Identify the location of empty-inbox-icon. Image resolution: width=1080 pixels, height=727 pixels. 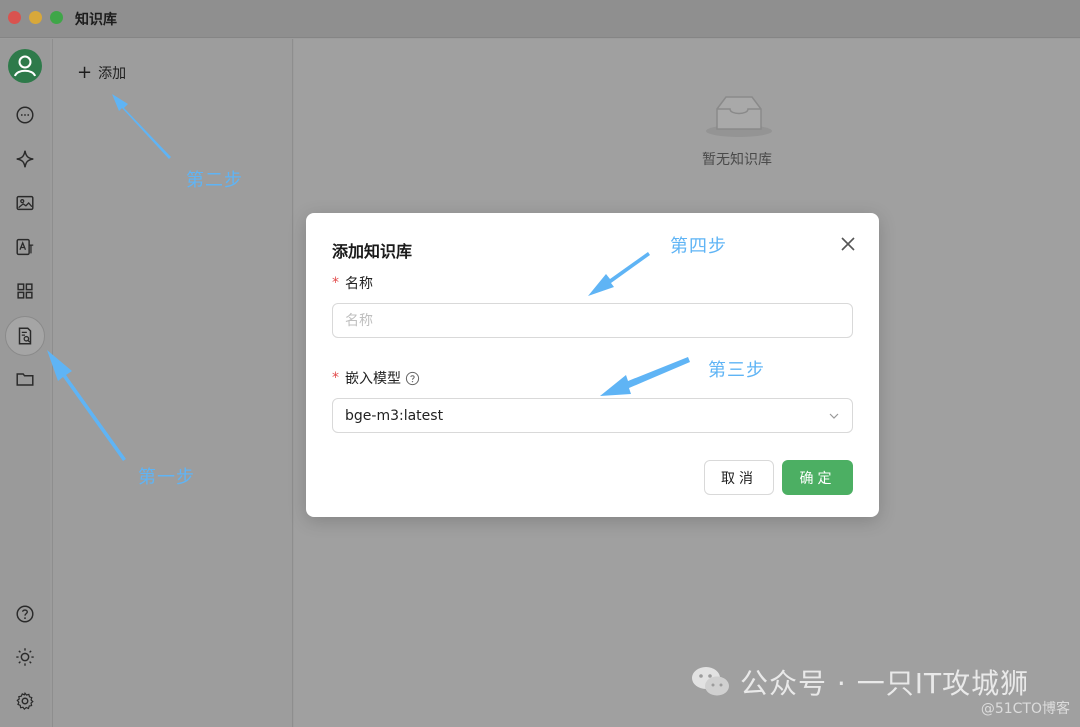
(739, 116).